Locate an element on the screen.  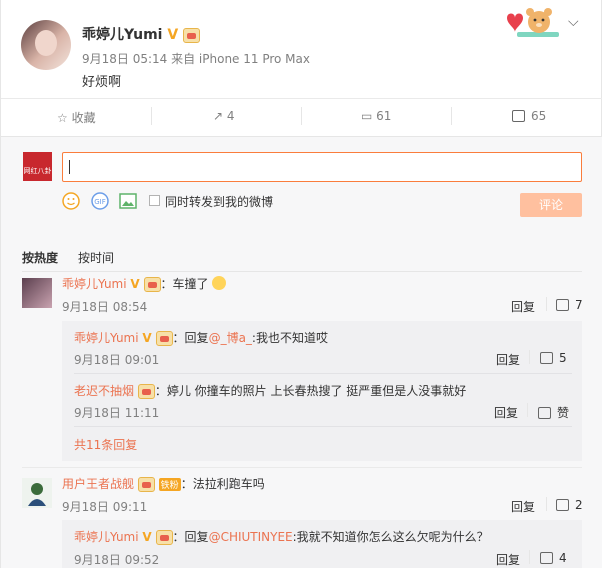
post-meta: 9月18日 05:14 来自 iPhone 11 Pro Max is located at coordinates (196, 59).